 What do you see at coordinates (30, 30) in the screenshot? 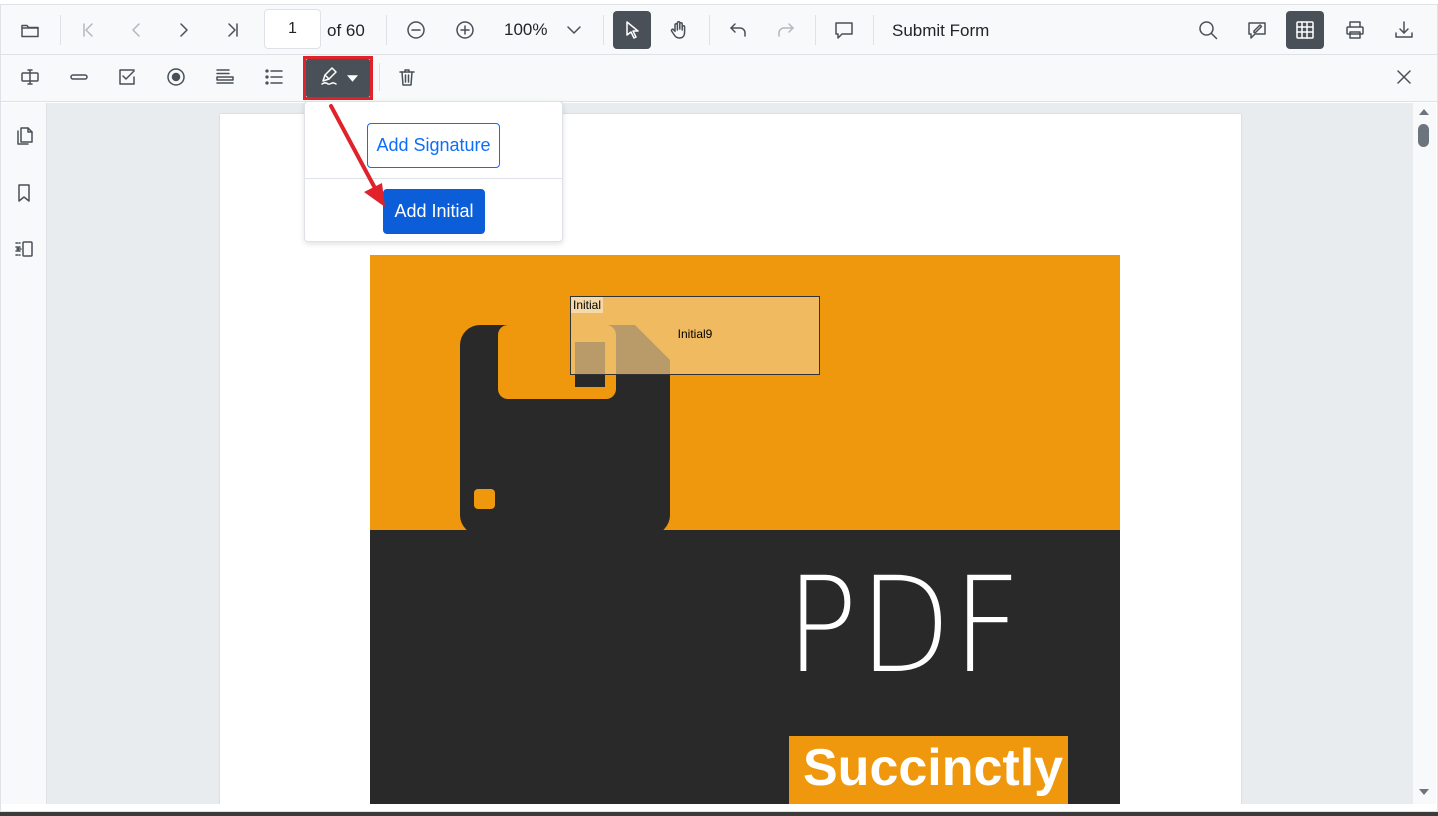
I see `open-folder-icon` at bounding box center [30, 30].